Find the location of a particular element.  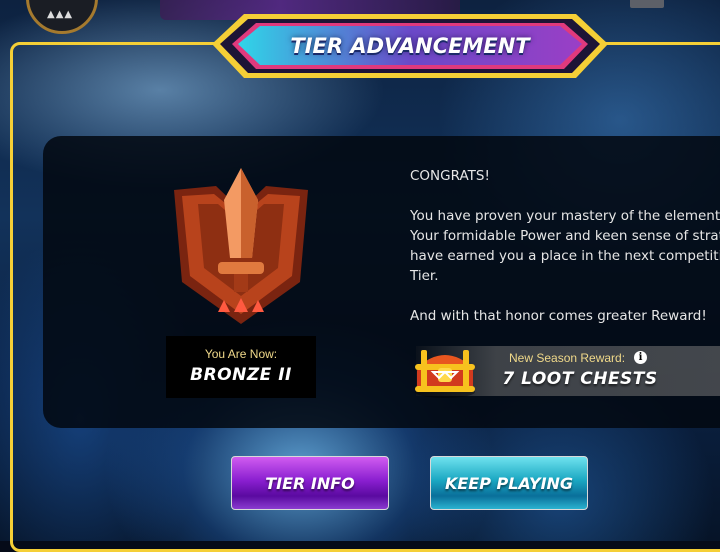

message-heading: CONGRATS! is located at coordinates (450, 176).